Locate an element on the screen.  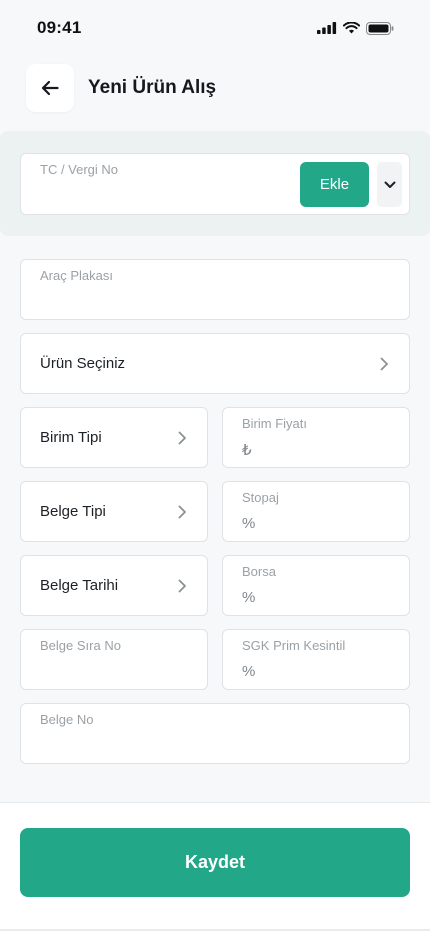
stopaj-label: Stopaj is located at coordinates (260, 497).